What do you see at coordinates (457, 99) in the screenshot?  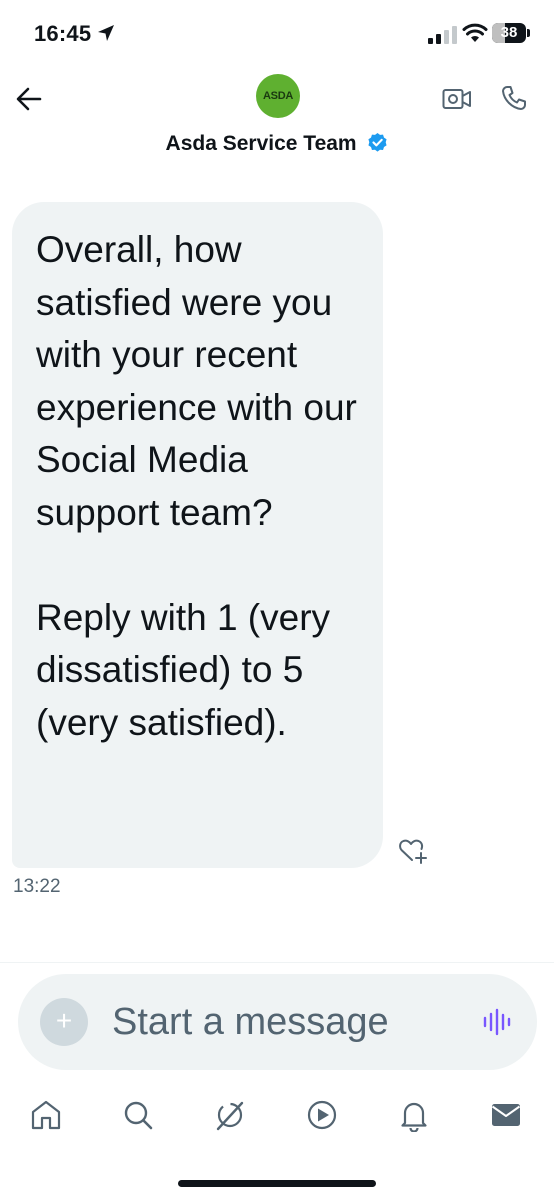 I see `video-call-icon` at bounding box center [457, 99].